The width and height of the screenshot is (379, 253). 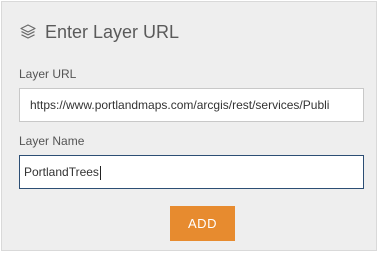 I want to click on text-caret, so click(x=100, y=172).